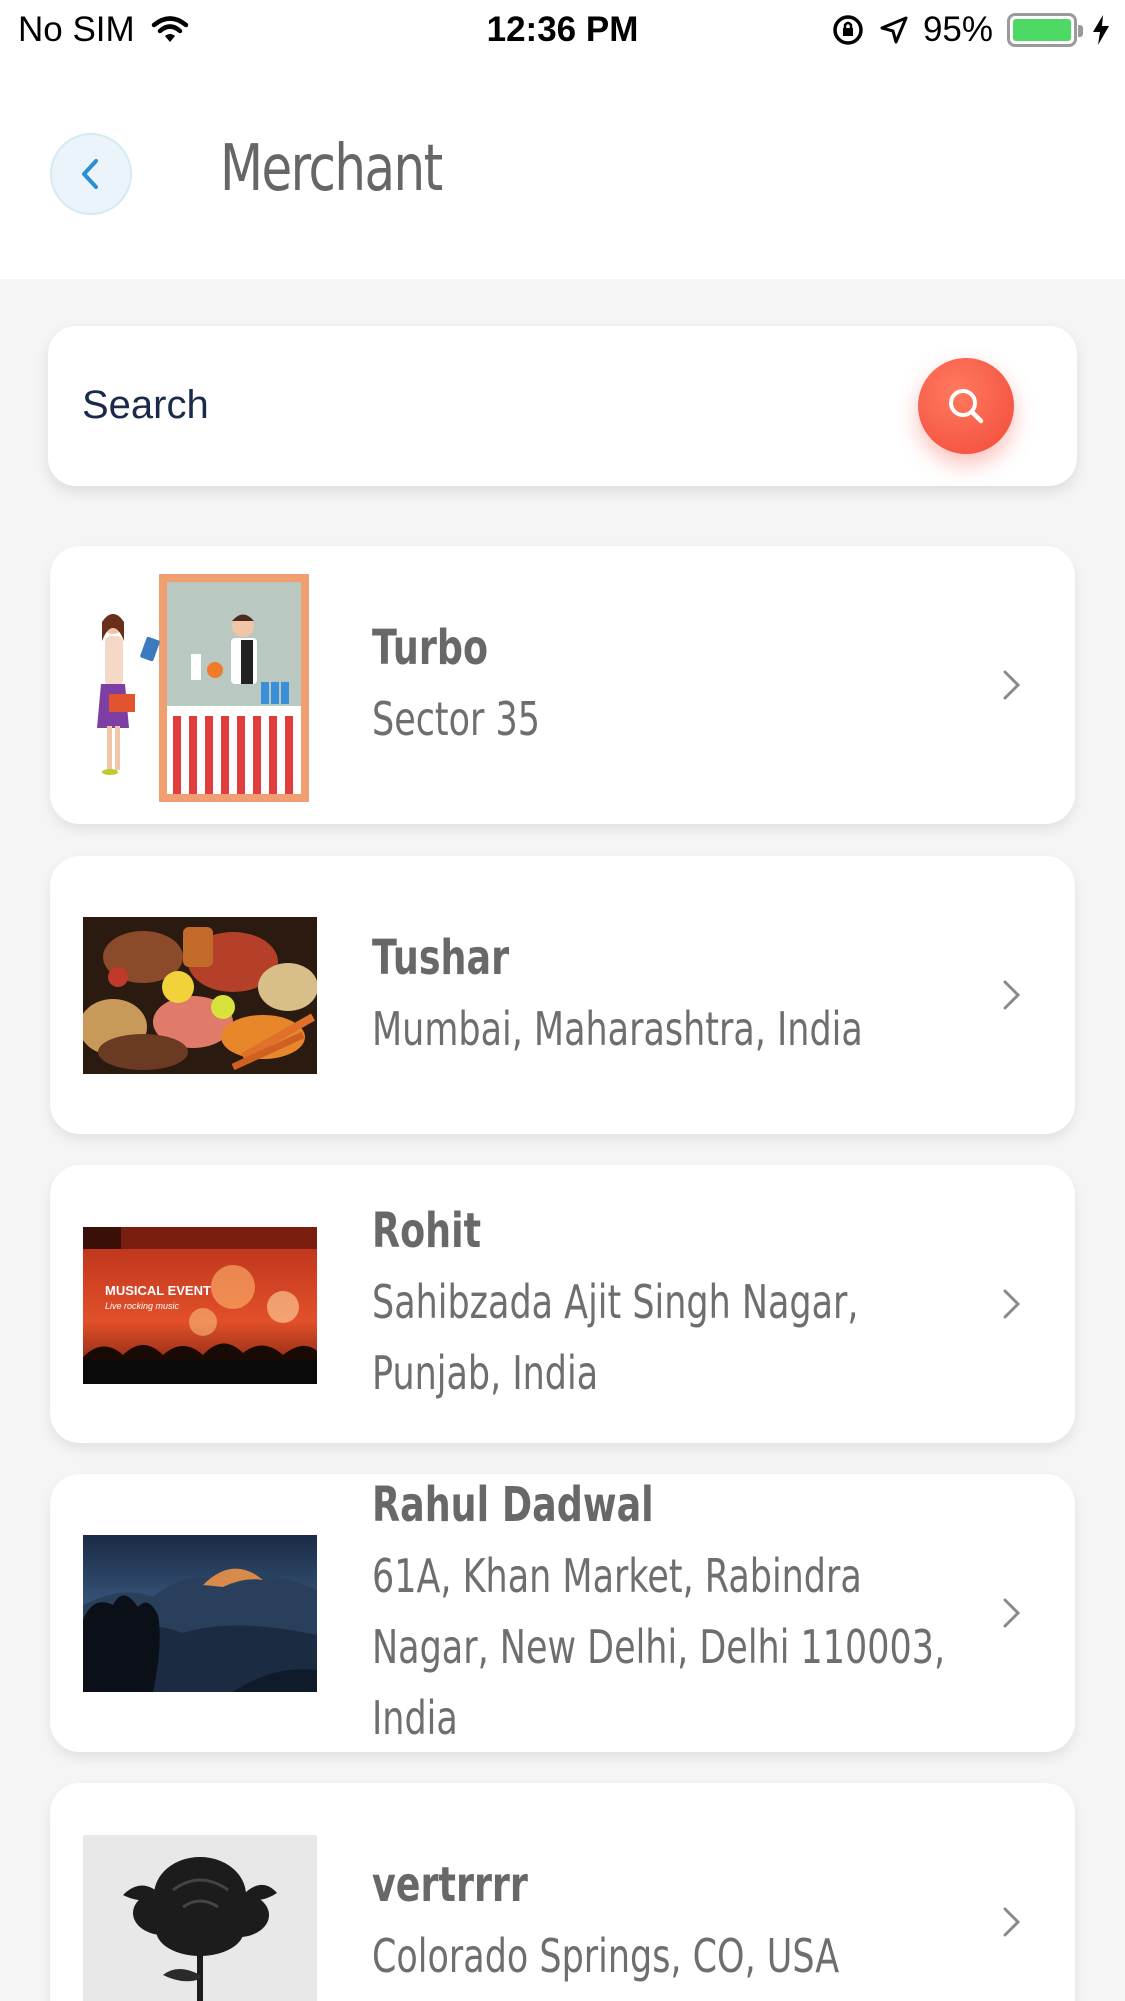 The image size is (1125, 2001). What do you see at coordinates (1045, 30) in the screenshot?
I see `battery-icon` at bounding box center [1045, 30].